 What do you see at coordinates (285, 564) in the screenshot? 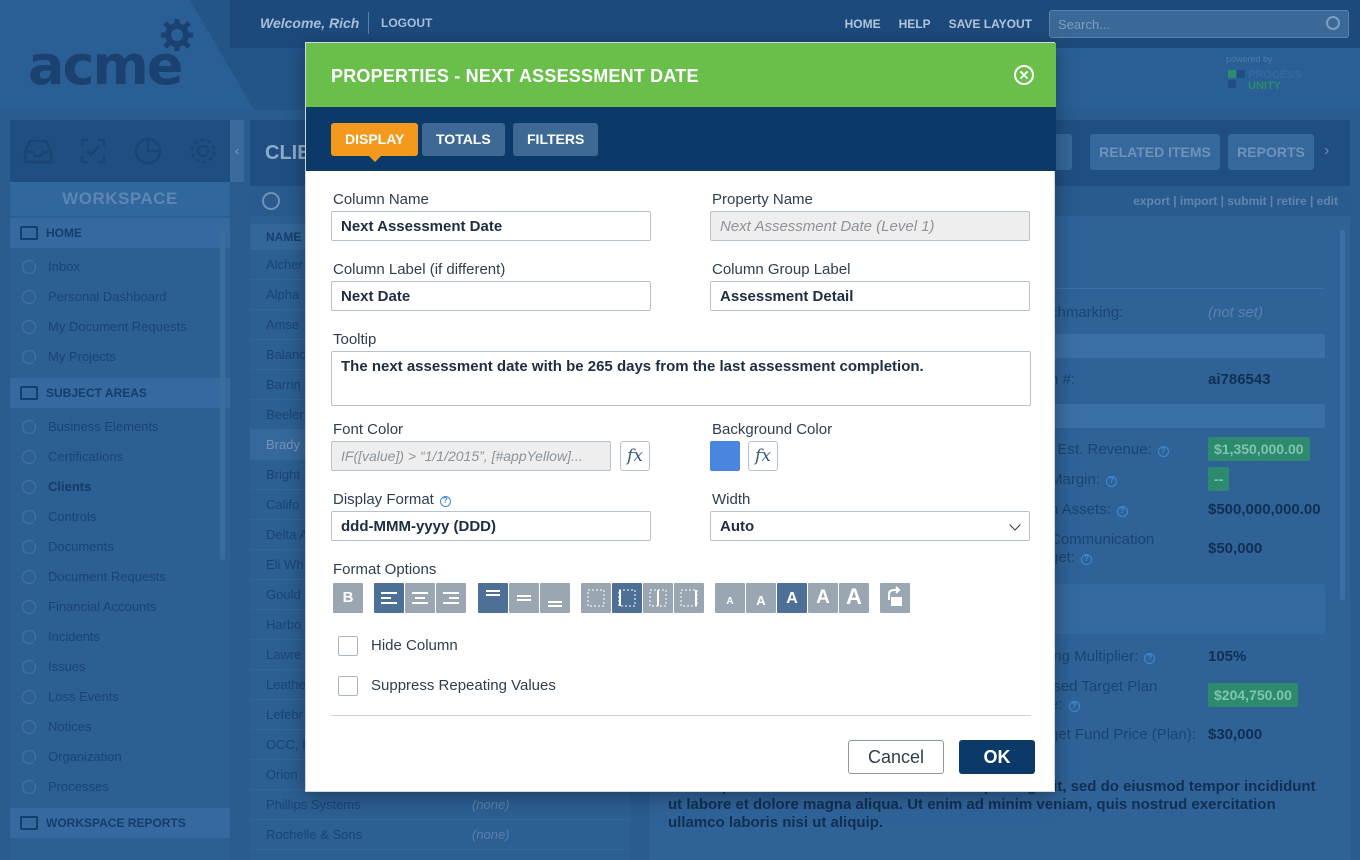
I see `client-name: Eli Wh` at bounding box center [285, 564].